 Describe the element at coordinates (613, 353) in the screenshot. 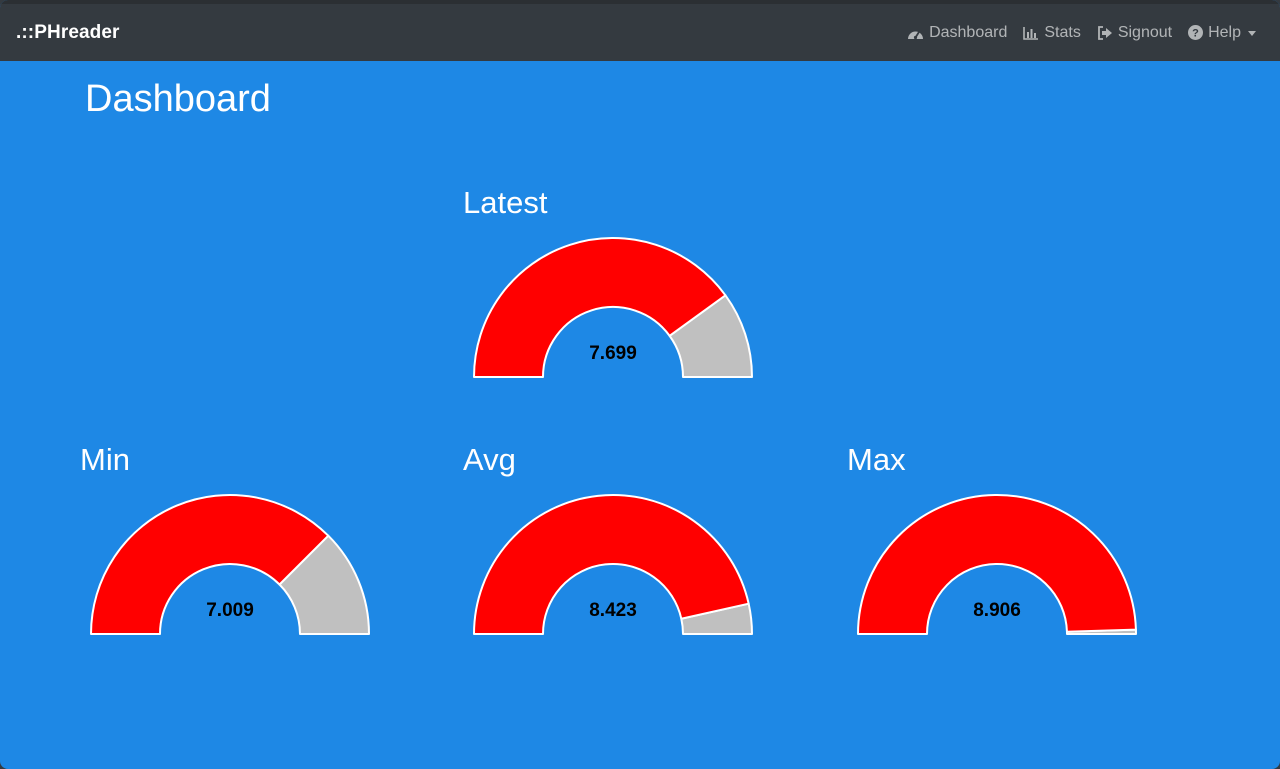

I see `gauge-value: 7.699` at that location.